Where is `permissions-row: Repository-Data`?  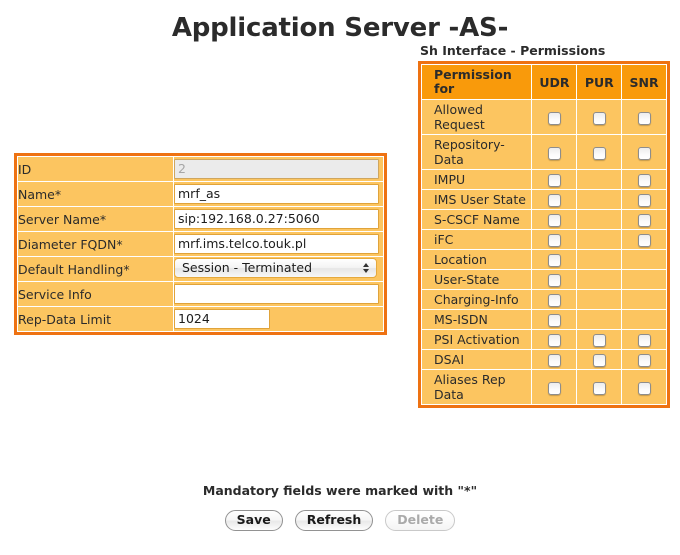 permissions-row: Repository-Data is located at coordinates (543, 152).